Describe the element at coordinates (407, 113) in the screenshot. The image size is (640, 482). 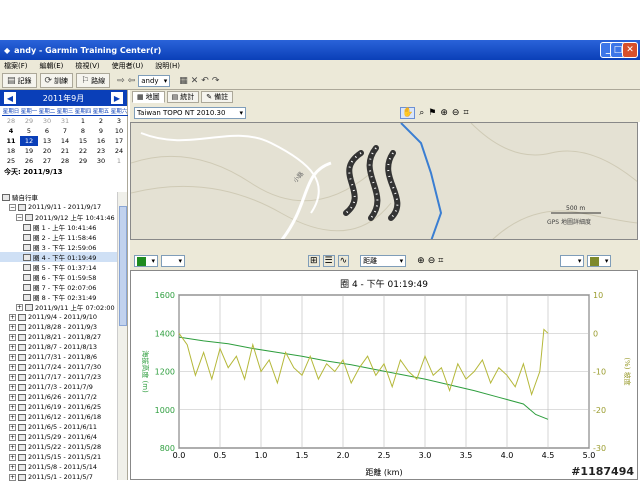
I see `pan-hand-icon: ✋` at that location.